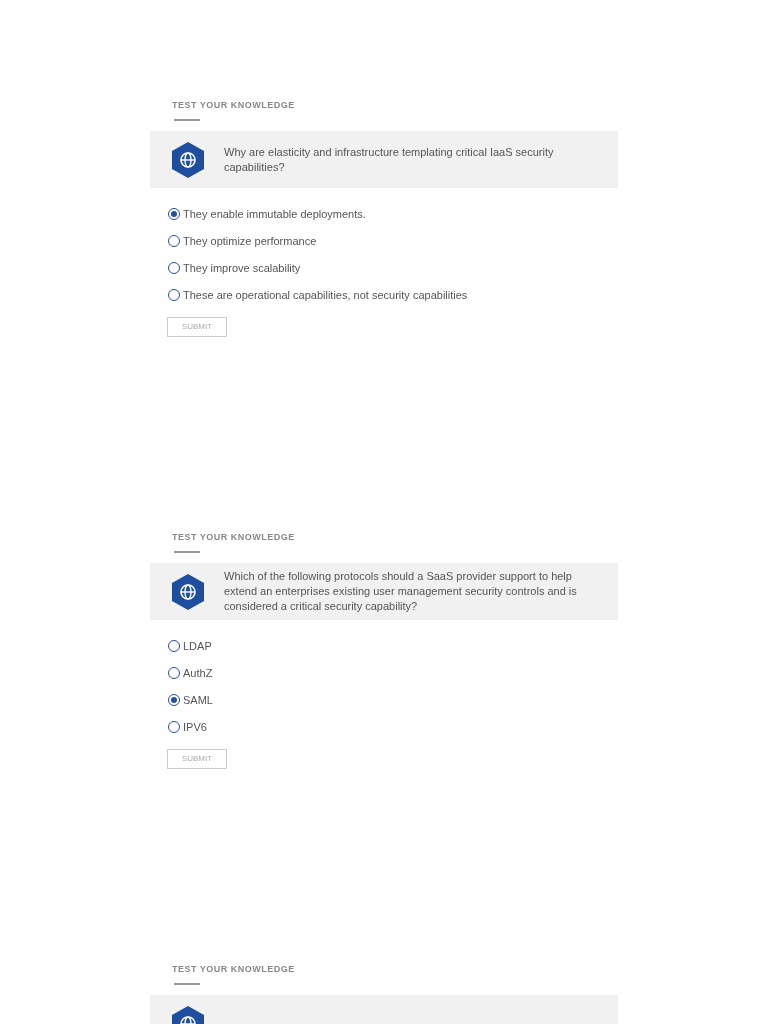 The width and height of the screenshot is (768, 1024). I want to click on question-text: Which of the following protocols should a SaaS provider support to help extend an enterprises existing user management security controls and is considered a critical security capability?, so click(401, 591).